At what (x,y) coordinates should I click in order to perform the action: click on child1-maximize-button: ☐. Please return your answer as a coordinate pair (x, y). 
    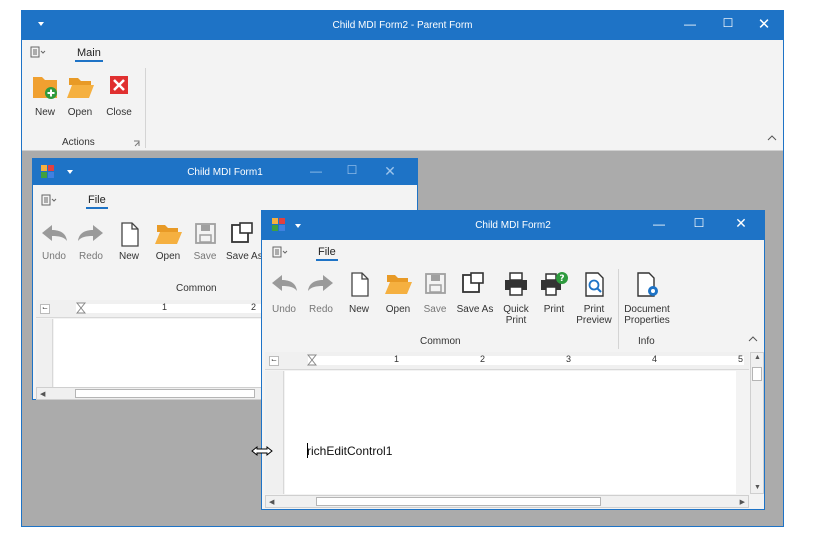
    Looking at the image, I should click on (352, 170).